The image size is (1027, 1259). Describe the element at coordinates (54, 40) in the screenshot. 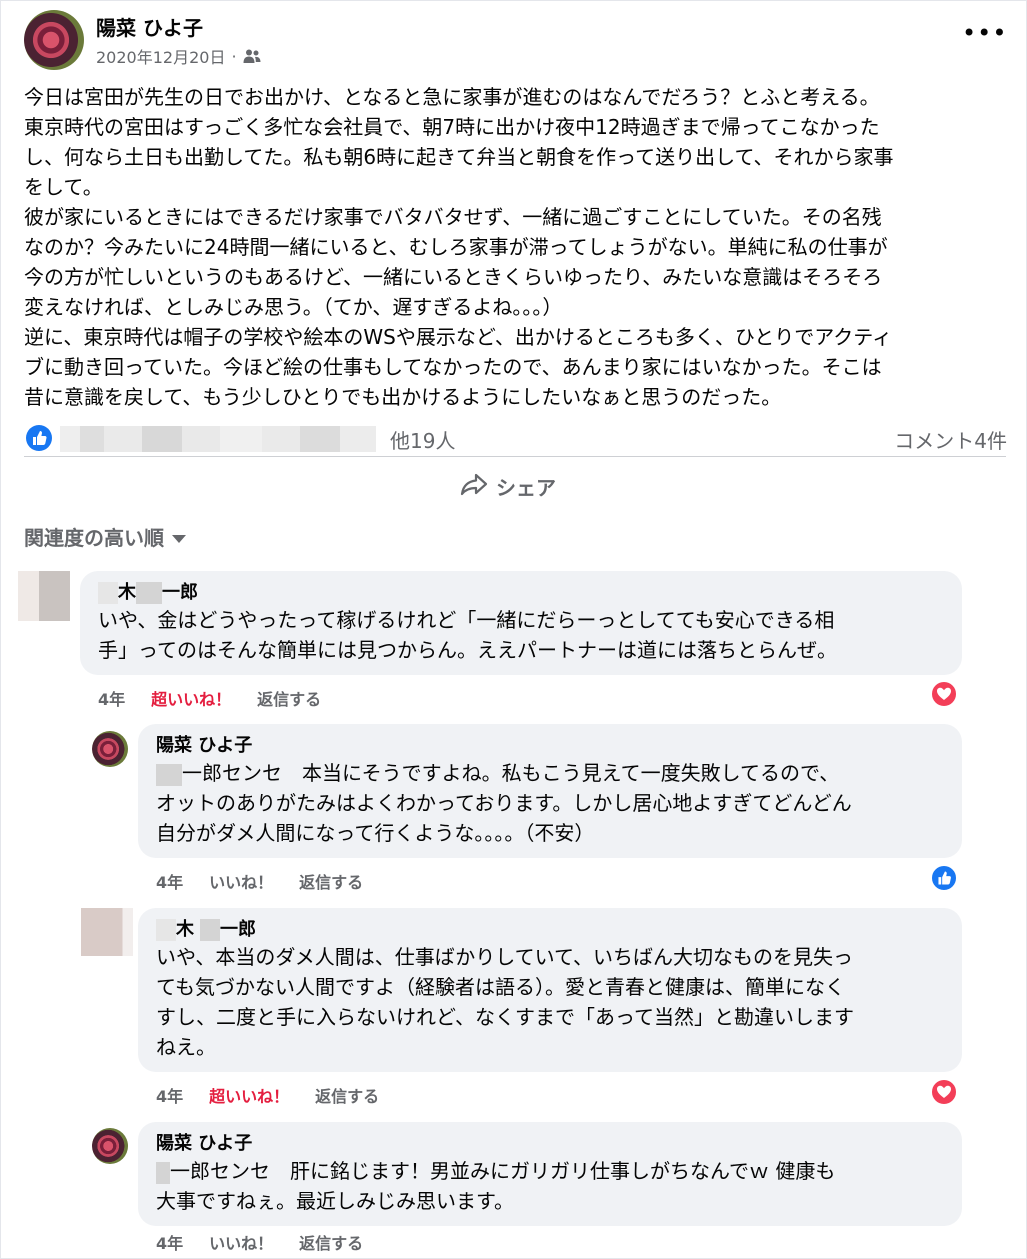

I see `author-avatar` at that location.